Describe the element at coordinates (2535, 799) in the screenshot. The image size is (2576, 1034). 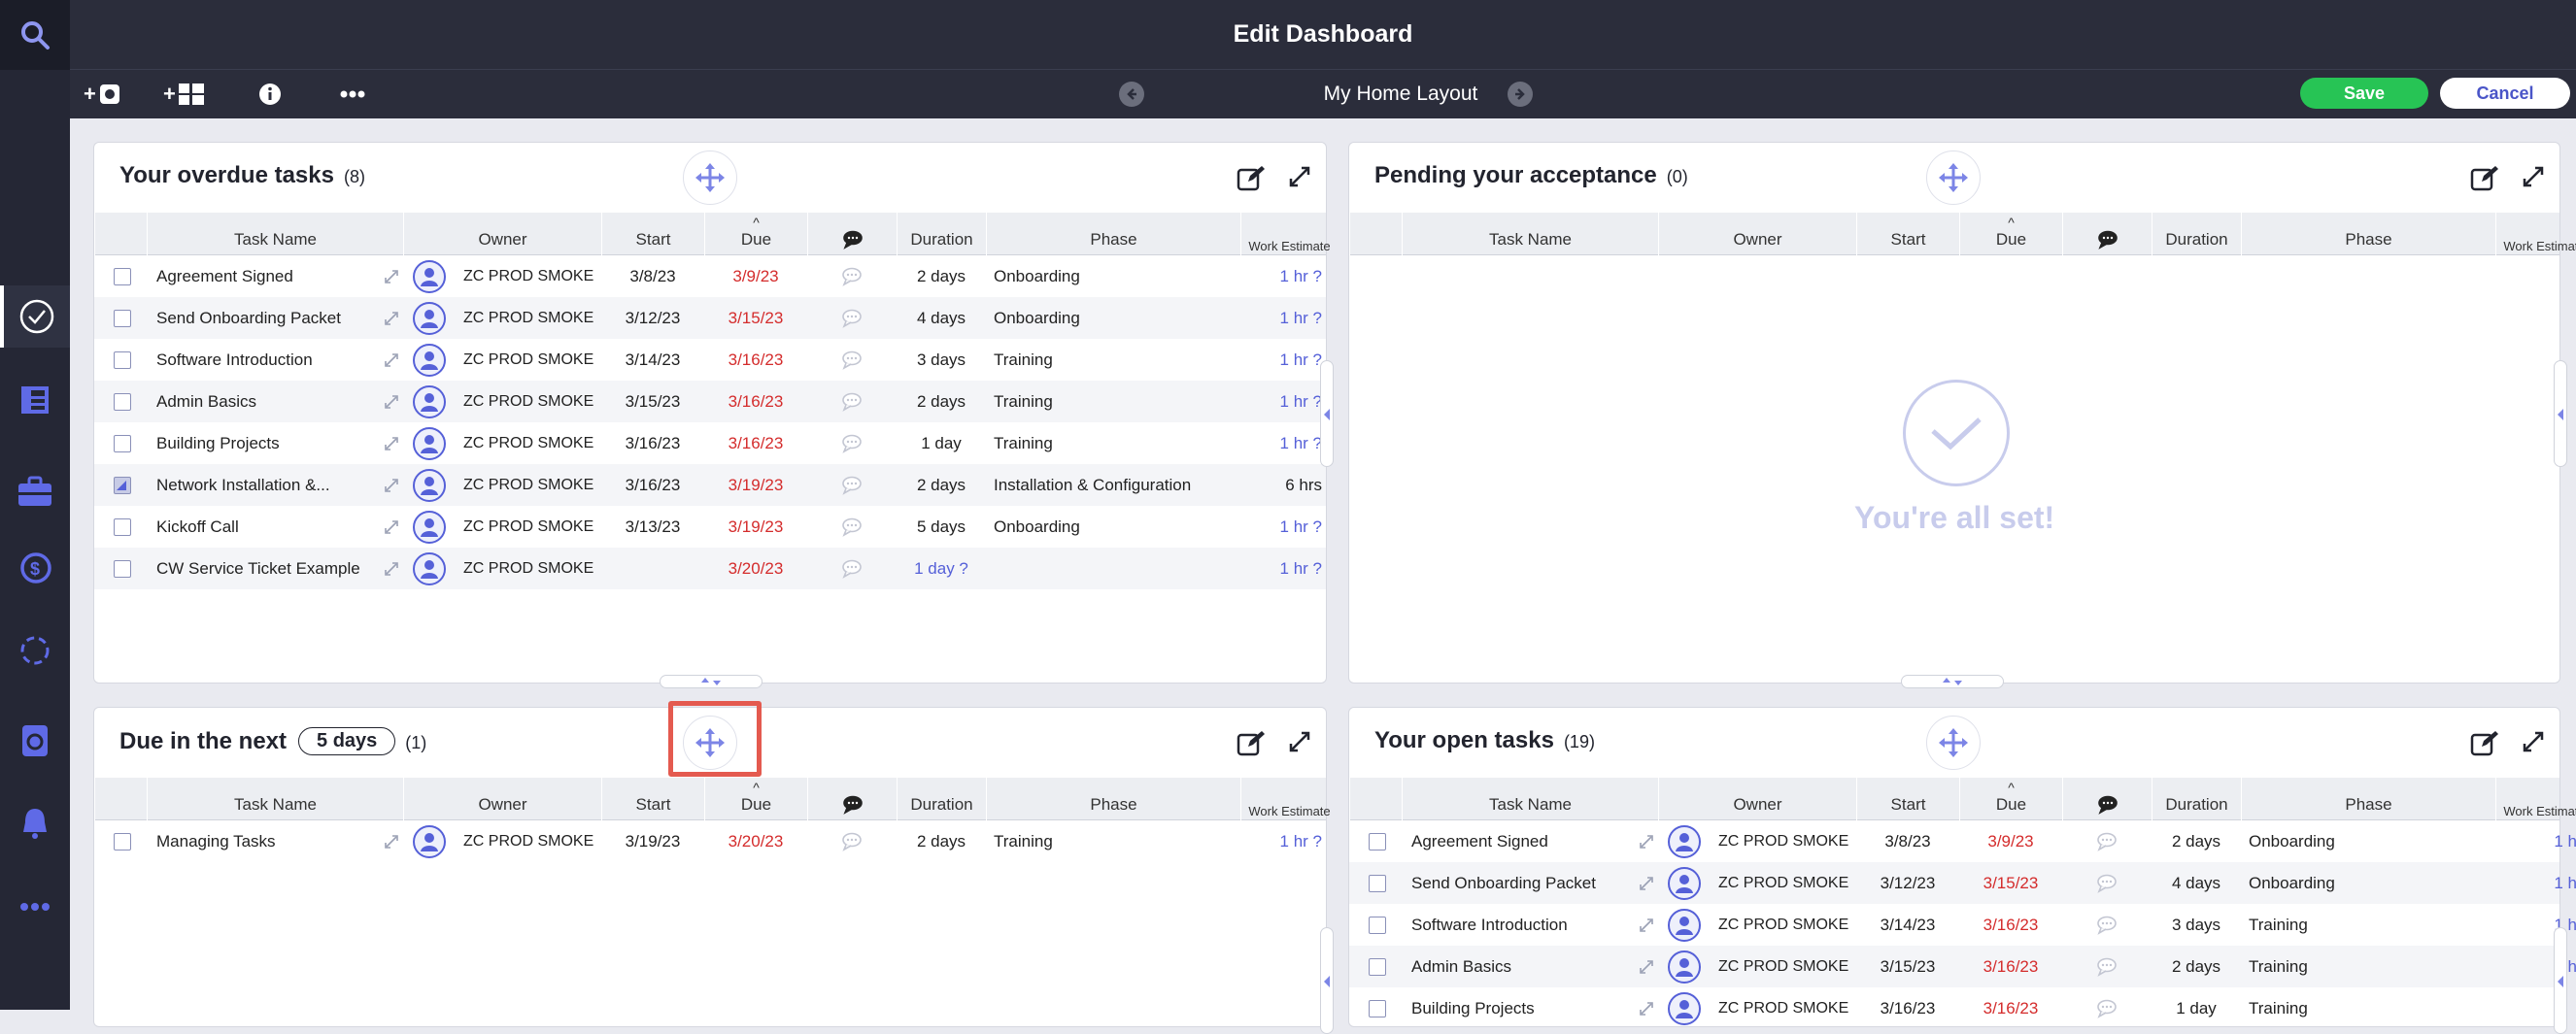
I see `column-header-work-estimate: Work Estimate` at that location.